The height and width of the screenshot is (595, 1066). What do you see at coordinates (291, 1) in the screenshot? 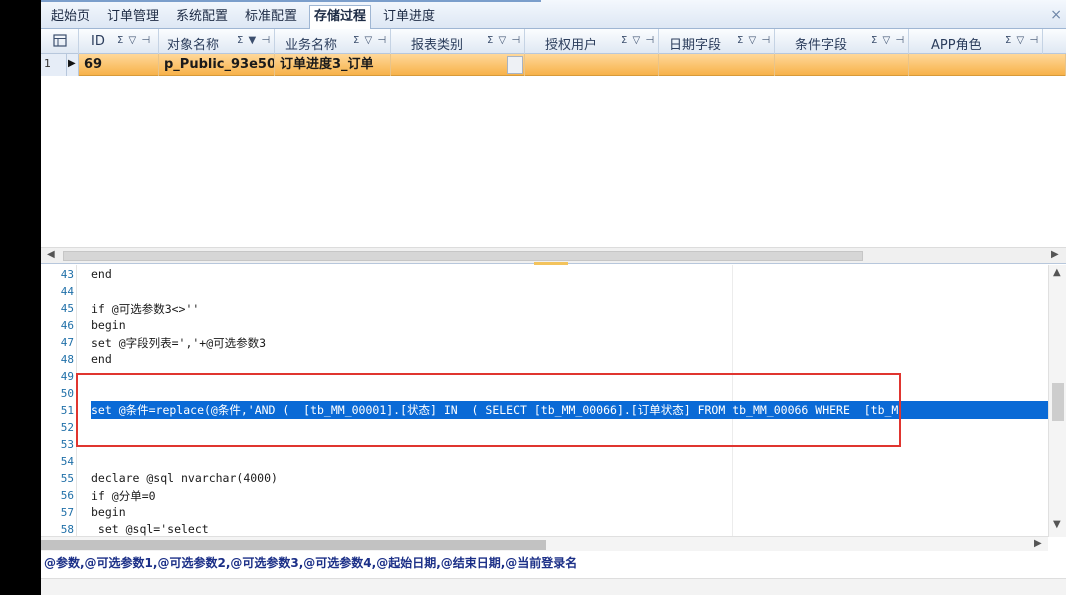
I see `tab-strip-accent` at bounding box center [291, 1].